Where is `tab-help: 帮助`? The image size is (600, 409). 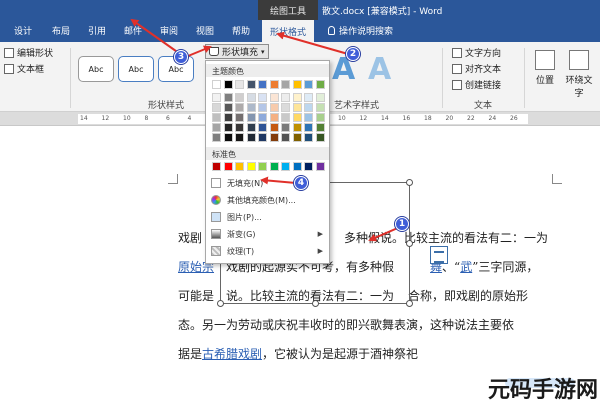
tab-help: 帮助 is located at coordinates (241, 30).